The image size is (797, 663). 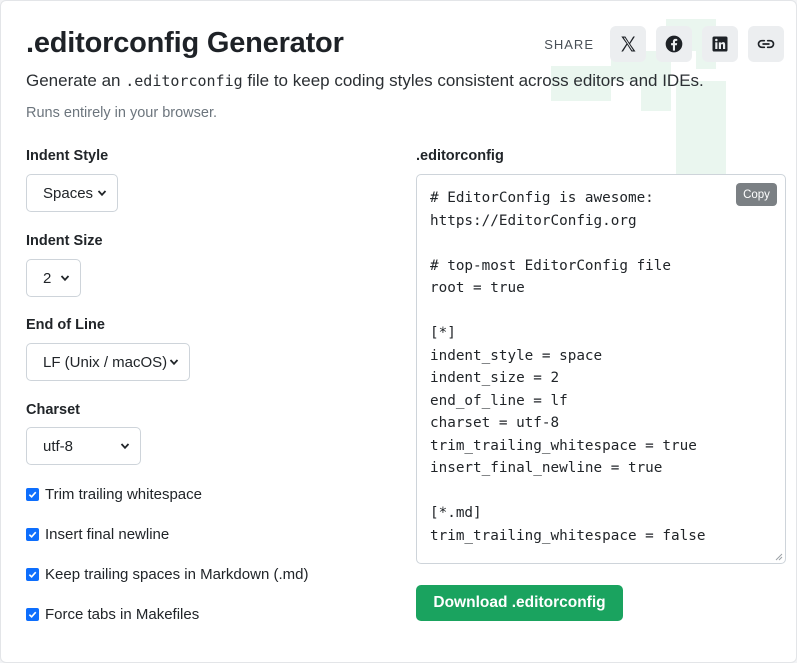 What do you see at coordinates (569, 44) in the screenshot?
I see `share-label: SHARE` at bounding box center [569, 44].